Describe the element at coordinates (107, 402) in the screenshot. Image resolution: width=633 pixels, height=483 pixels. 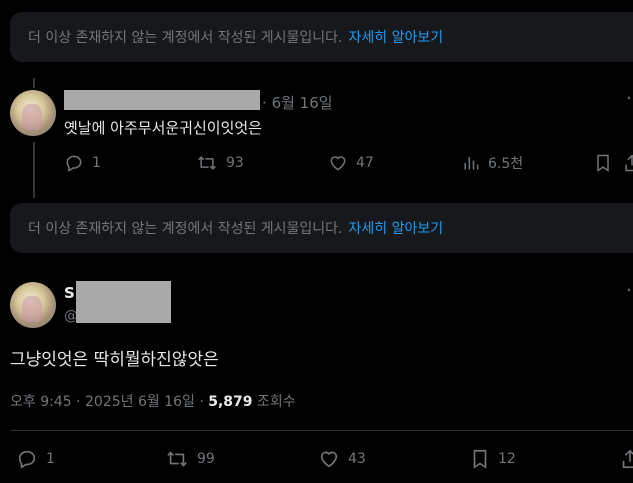
I see `post-timestamp: 오후 9:45 · 2025년 6월 16일 ·` at that location.